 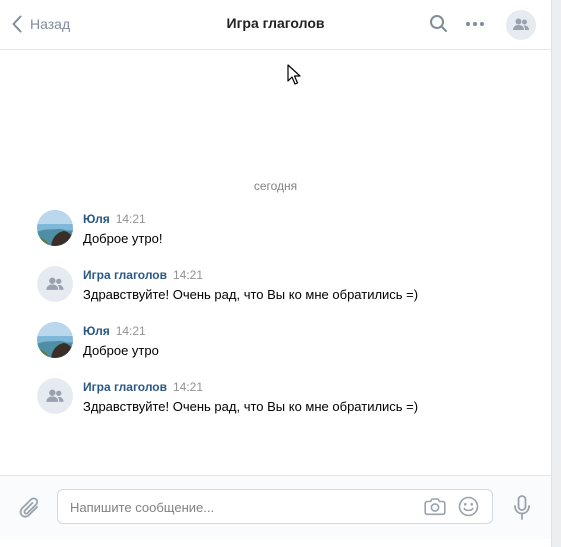 What do you see at coordinates (121, 350) in the screenshot?
I see `message-text: Доброе утро` at bounding box center [121, 350].